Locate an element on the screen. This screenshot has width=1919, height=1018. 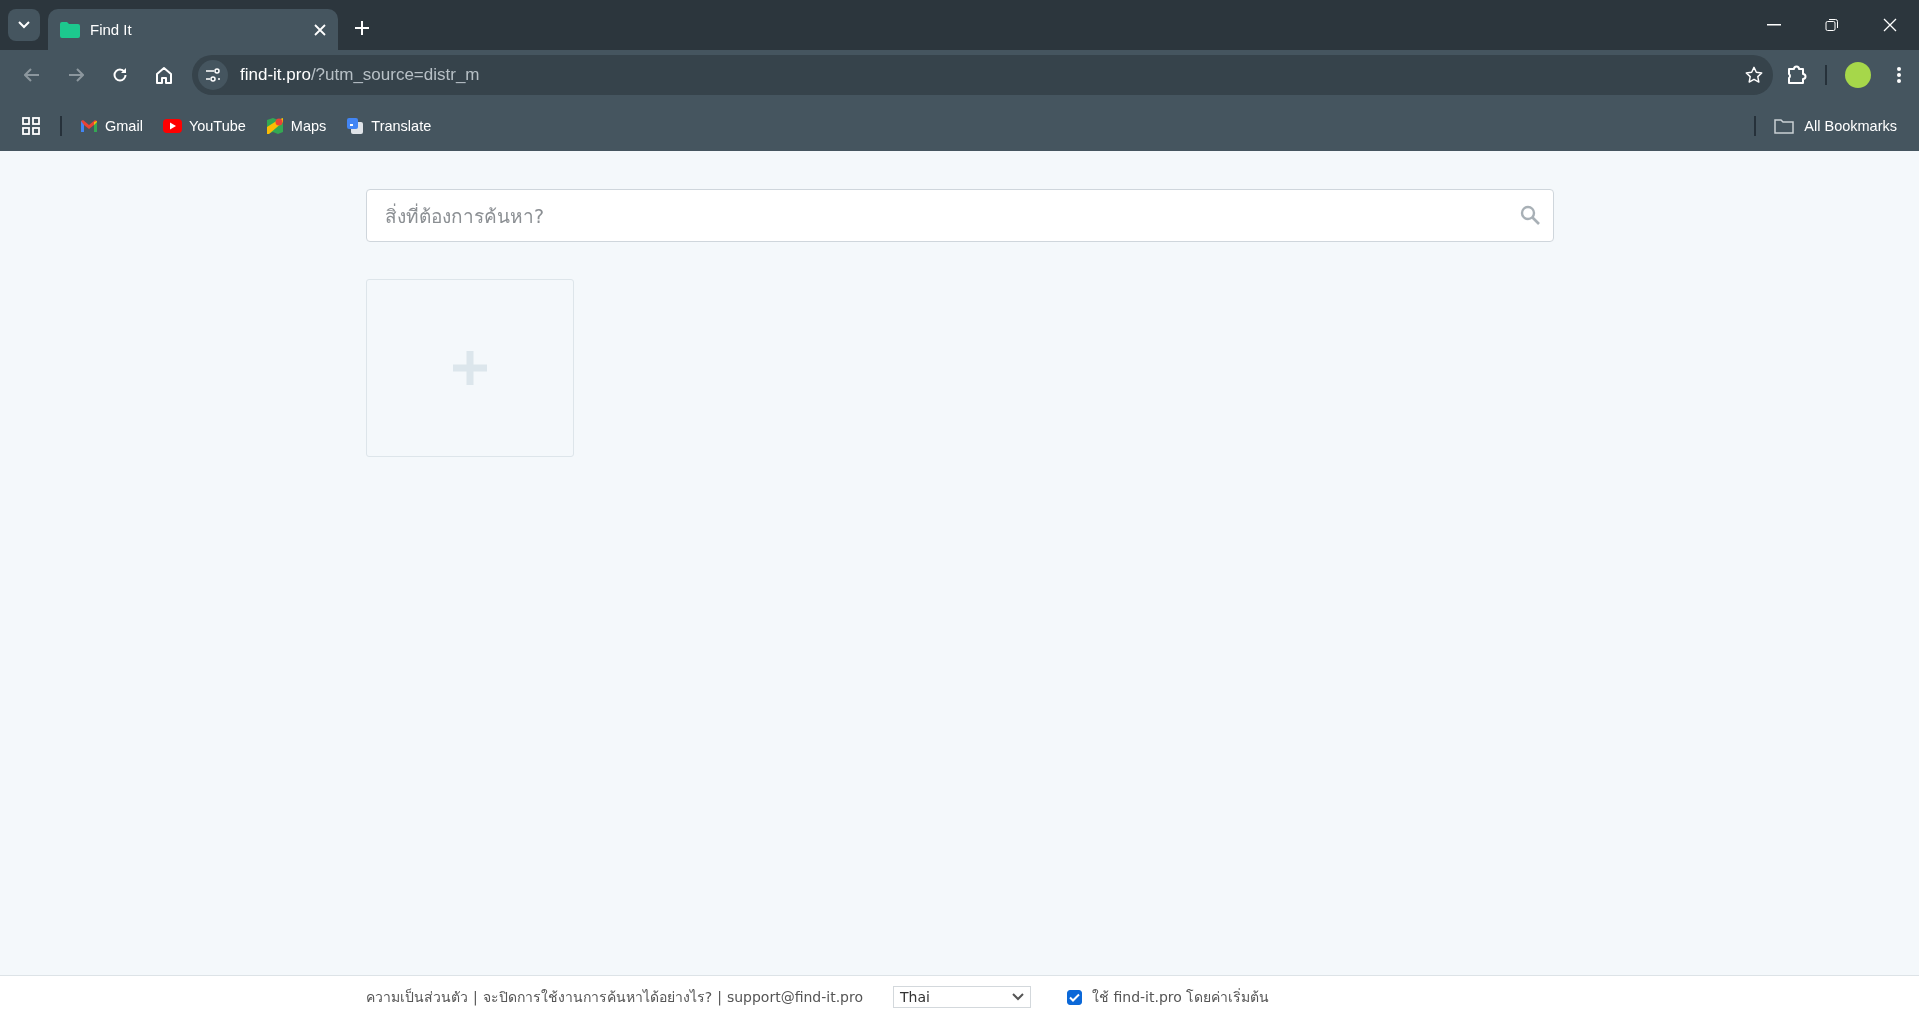
apps-grid-icon is located at coordinates (31, 125).